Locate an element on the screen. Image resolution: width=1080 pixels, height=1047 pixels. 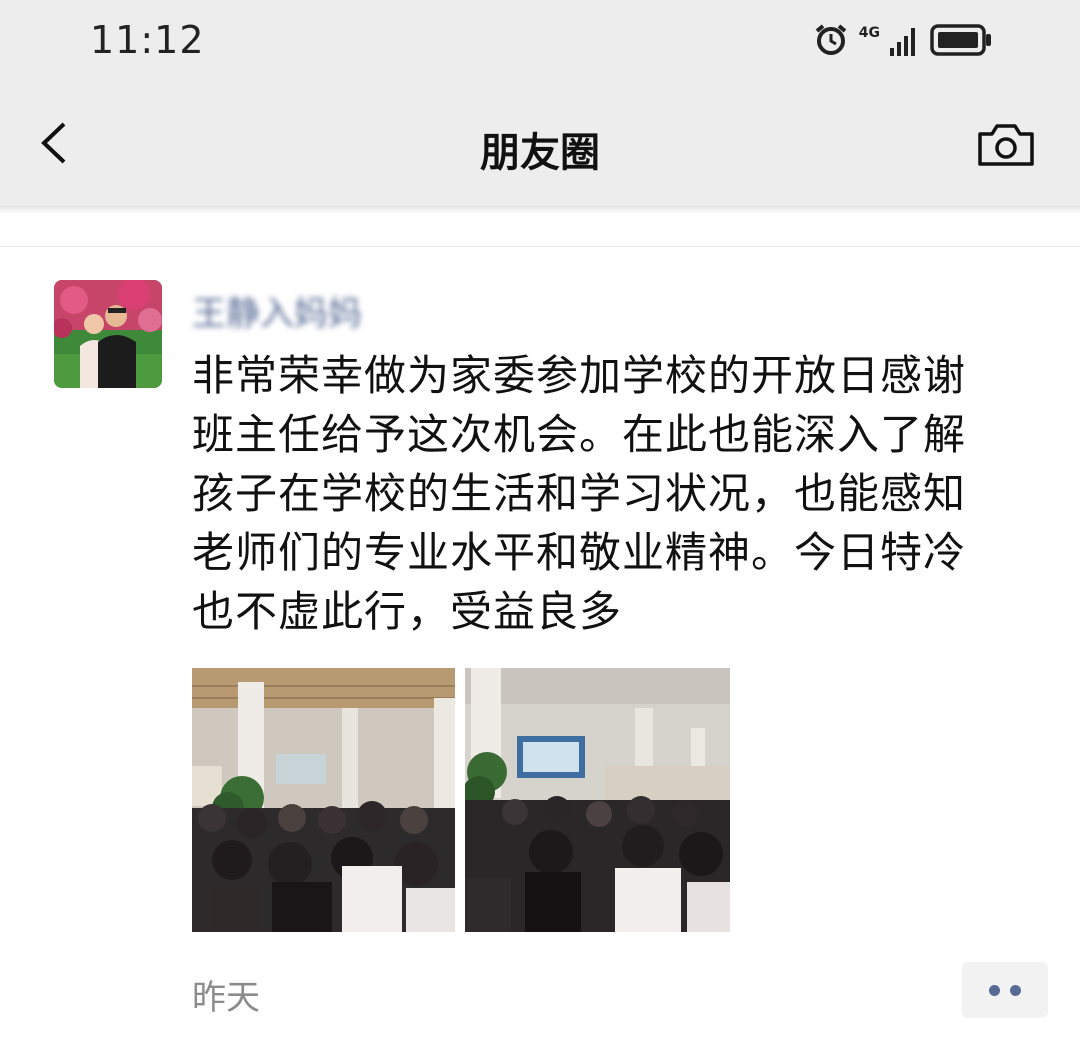
camera-icon is located at coordinates (1006, 145).